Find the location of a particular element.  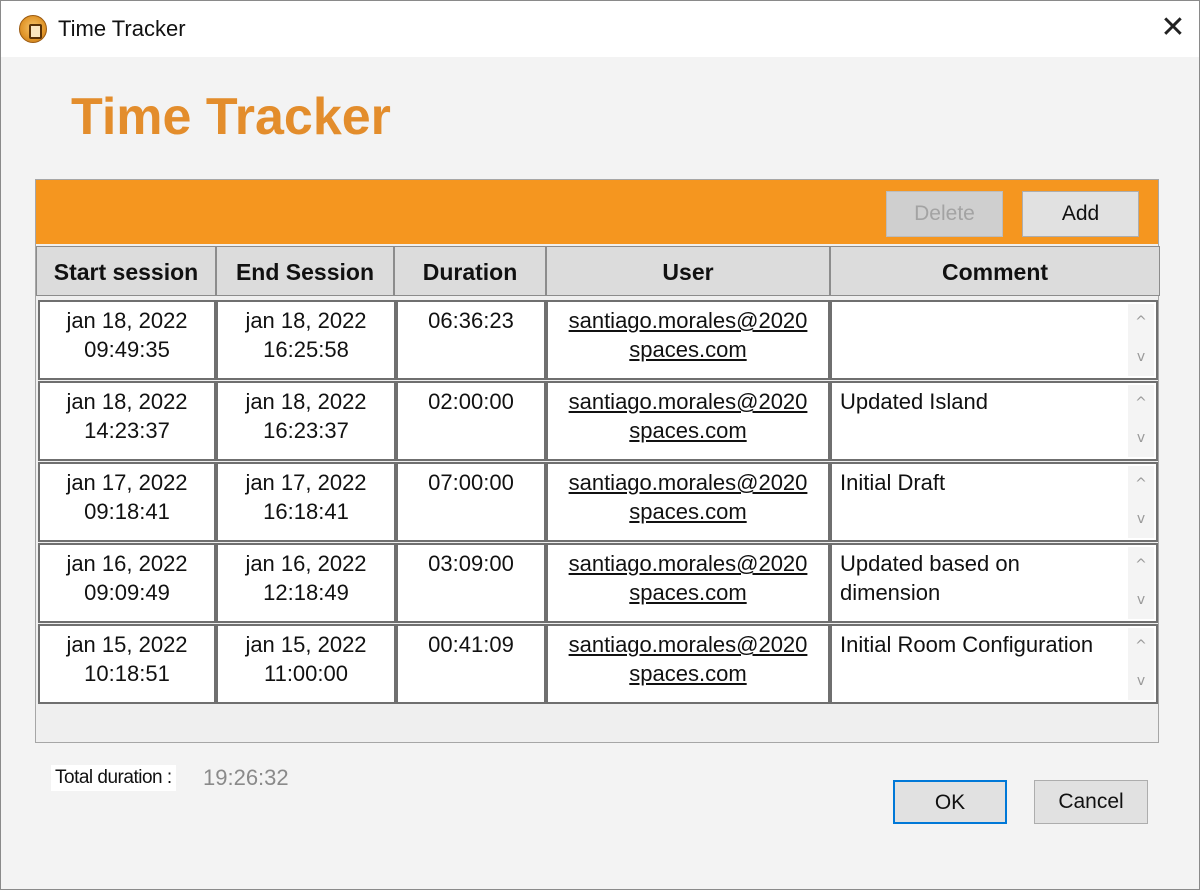

end-session-cell-text: 16:18:41 is located at coordinates (306, 511).